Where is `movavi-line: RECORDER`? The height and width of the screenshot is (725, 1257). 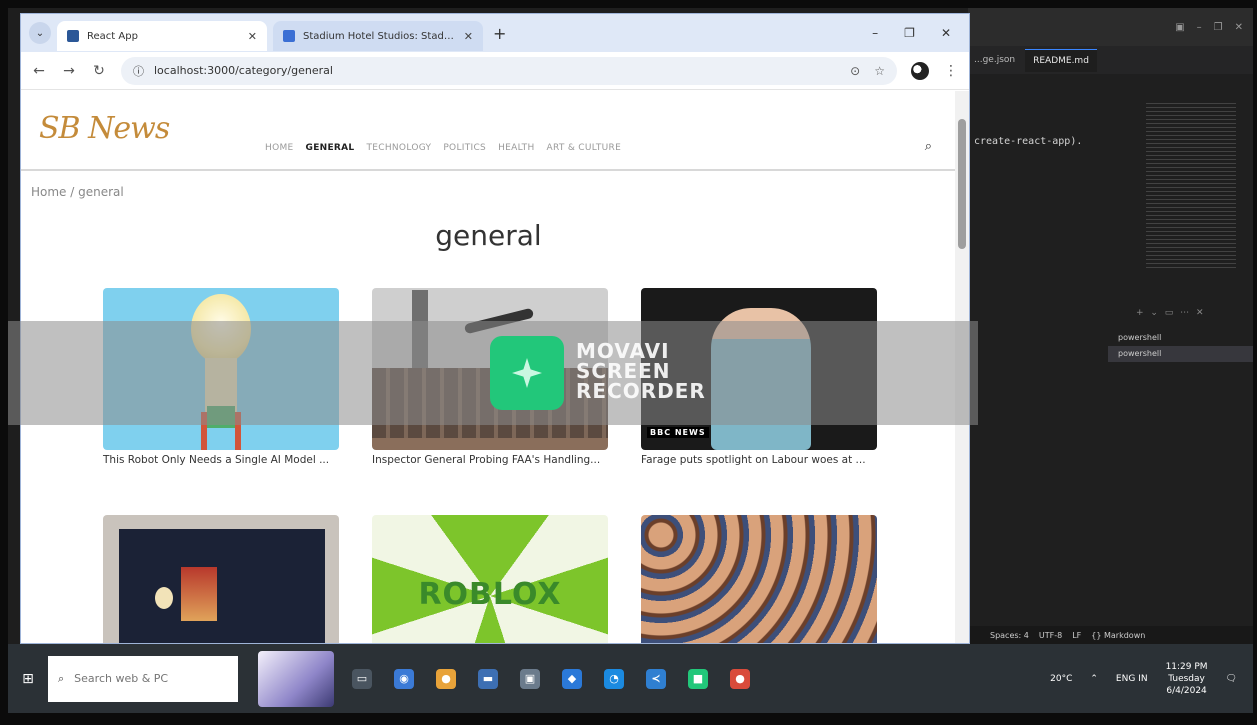
movavi-line: RECORDER is located at coordinates (641, 391).